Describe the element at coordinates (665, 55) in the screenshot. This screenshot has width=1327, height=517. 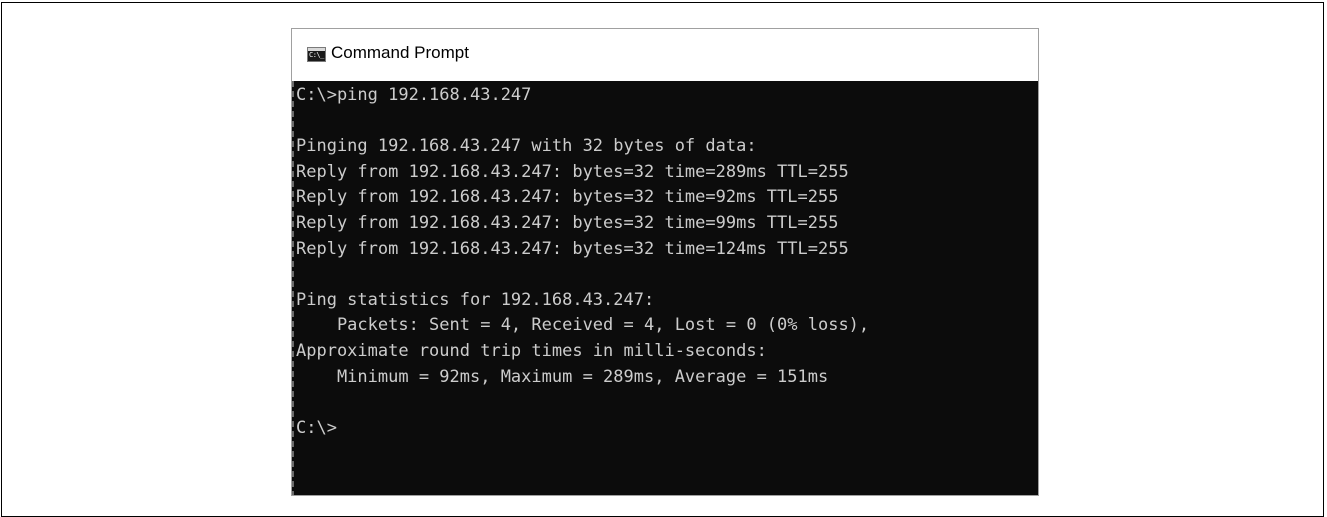
I see `window-titlebar: C:\_ Command Prompt` at that location.